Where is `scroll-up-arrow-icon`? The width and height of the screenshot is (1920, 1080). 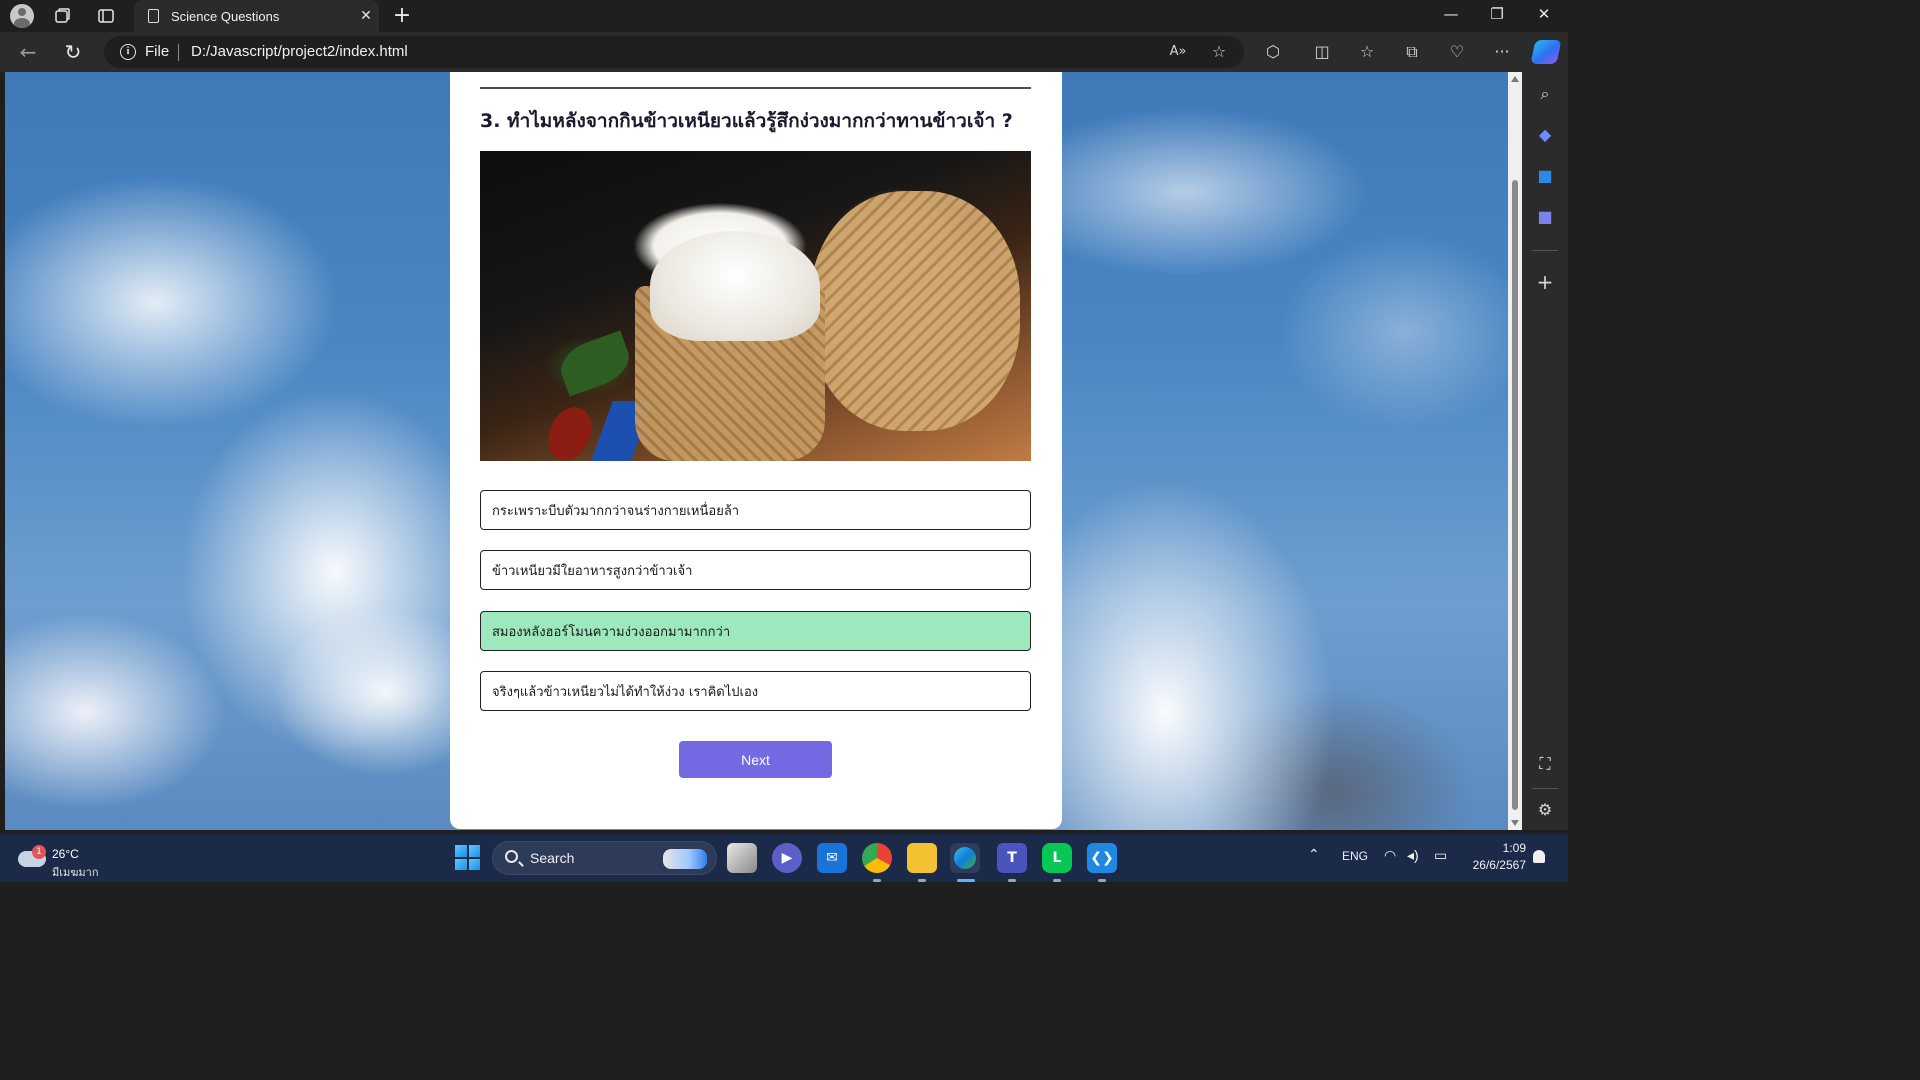
scroll-up-arrow-icon is located at coordinates (1515, 79).